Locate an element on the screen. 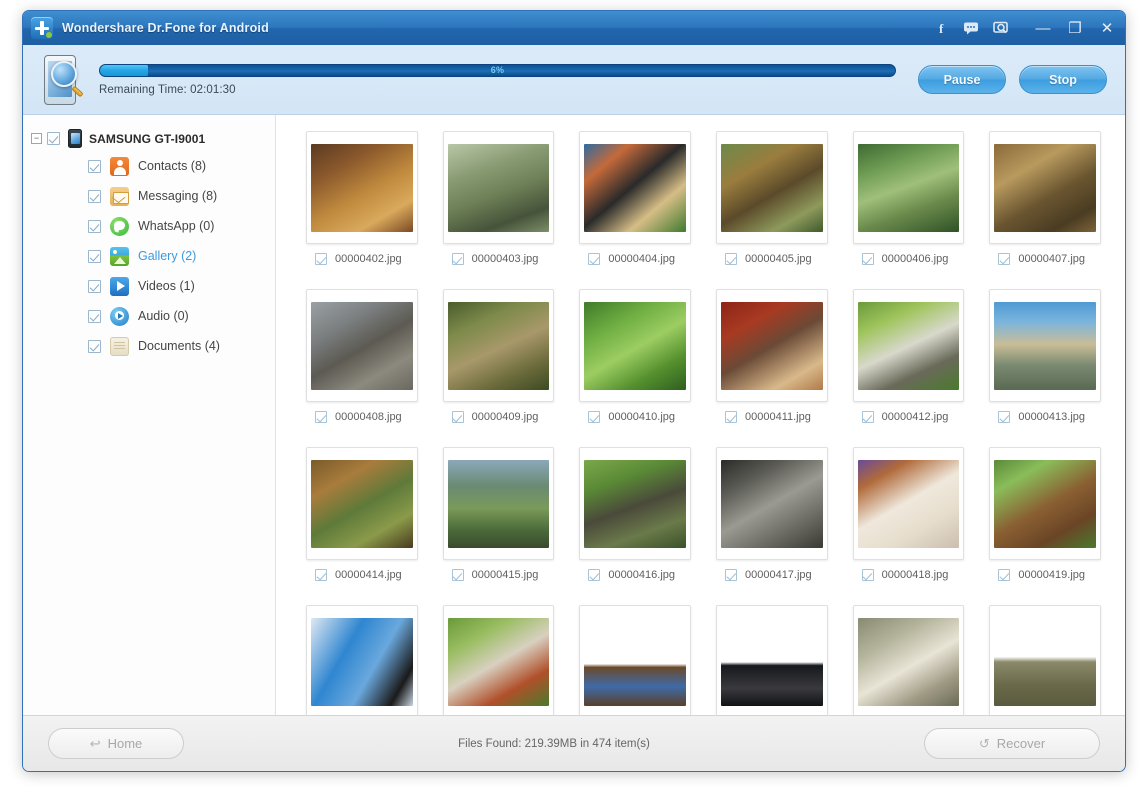 Image resolution: width=1148 pixels, height=800 pixels. device-checkbox is located at coordinates (53, 138).